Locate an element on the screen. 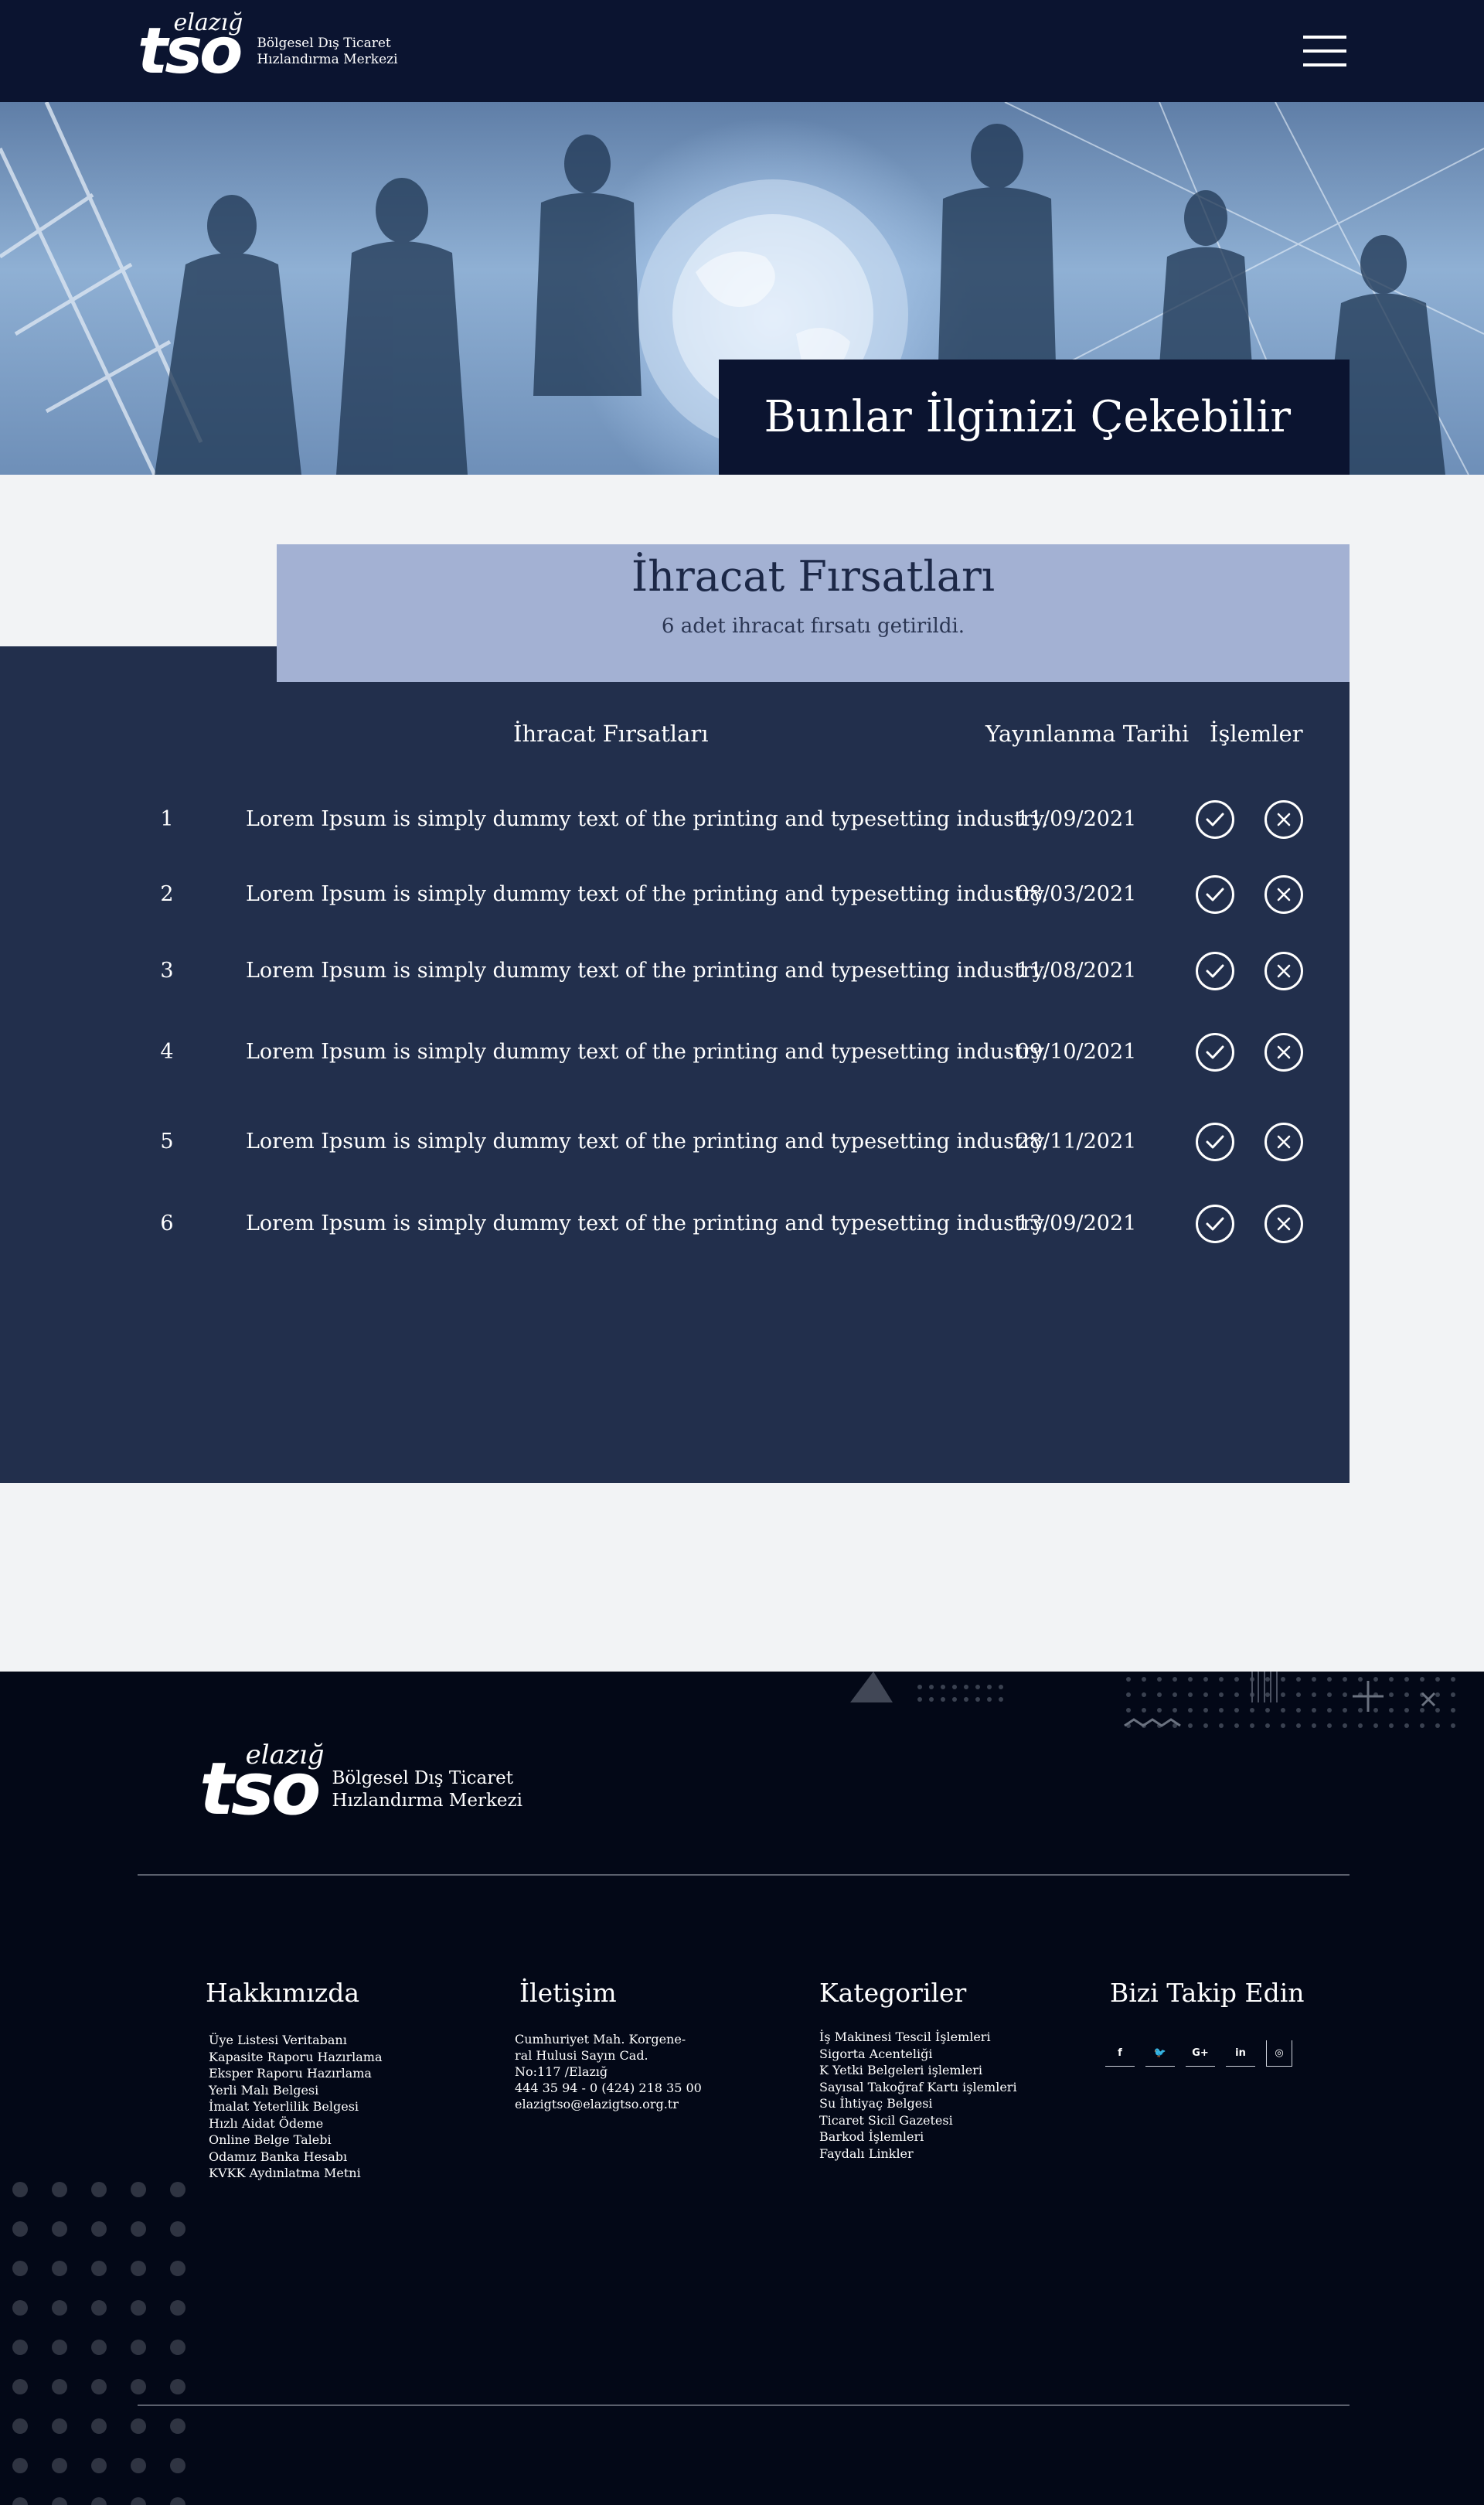  footer-about-link: Eksper Raporu Hazırlama is located at coordinates (296, 2073).